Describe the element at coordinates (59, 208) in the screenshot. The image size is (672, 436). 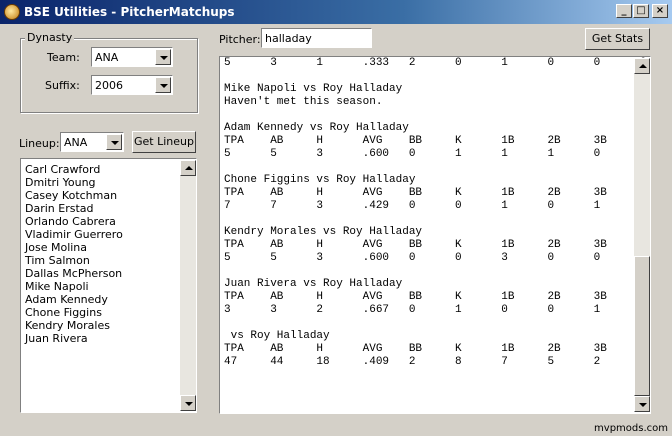
I see `list-item: Darin Erstad` at that location.